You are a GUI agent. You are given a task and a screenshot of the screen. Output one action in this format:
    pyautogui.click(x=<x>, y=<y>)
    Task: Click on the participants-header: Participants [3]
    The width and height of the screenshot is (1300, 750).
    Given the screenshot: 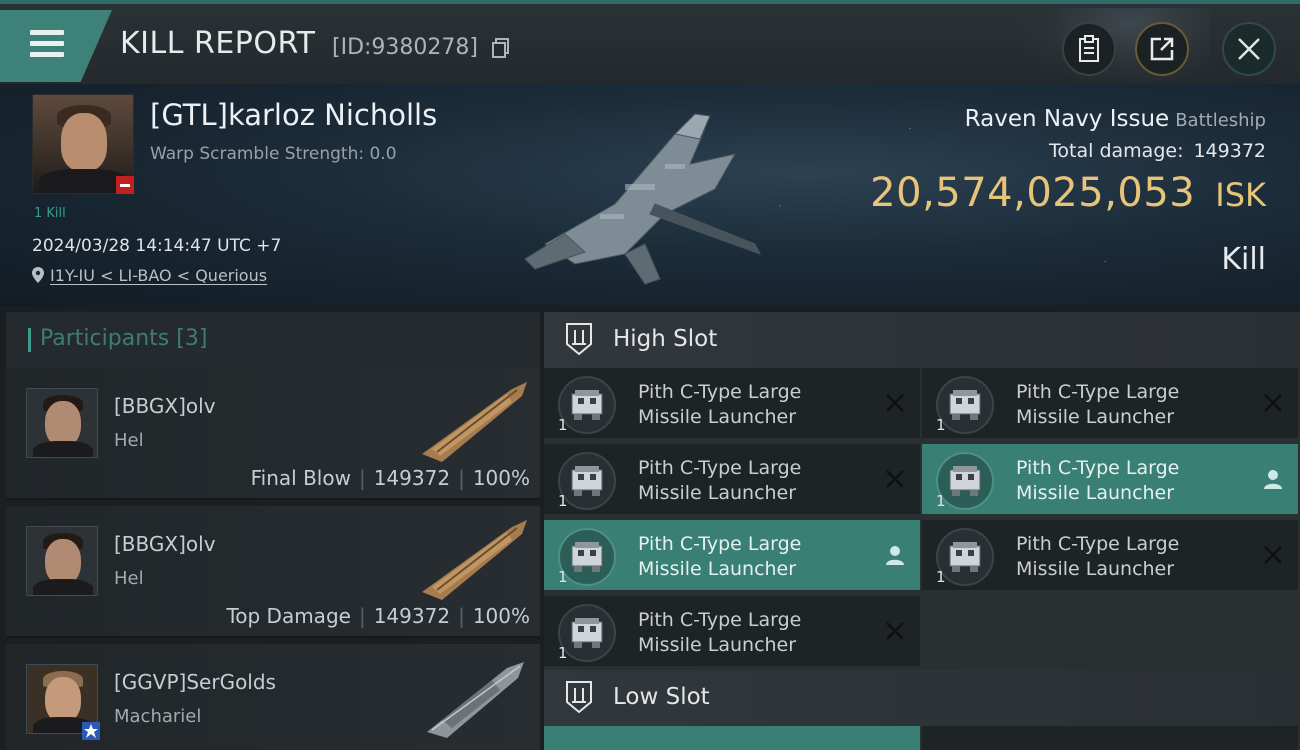 What is the action you would take?
    pyautogui.click(x=273, y=340)
    